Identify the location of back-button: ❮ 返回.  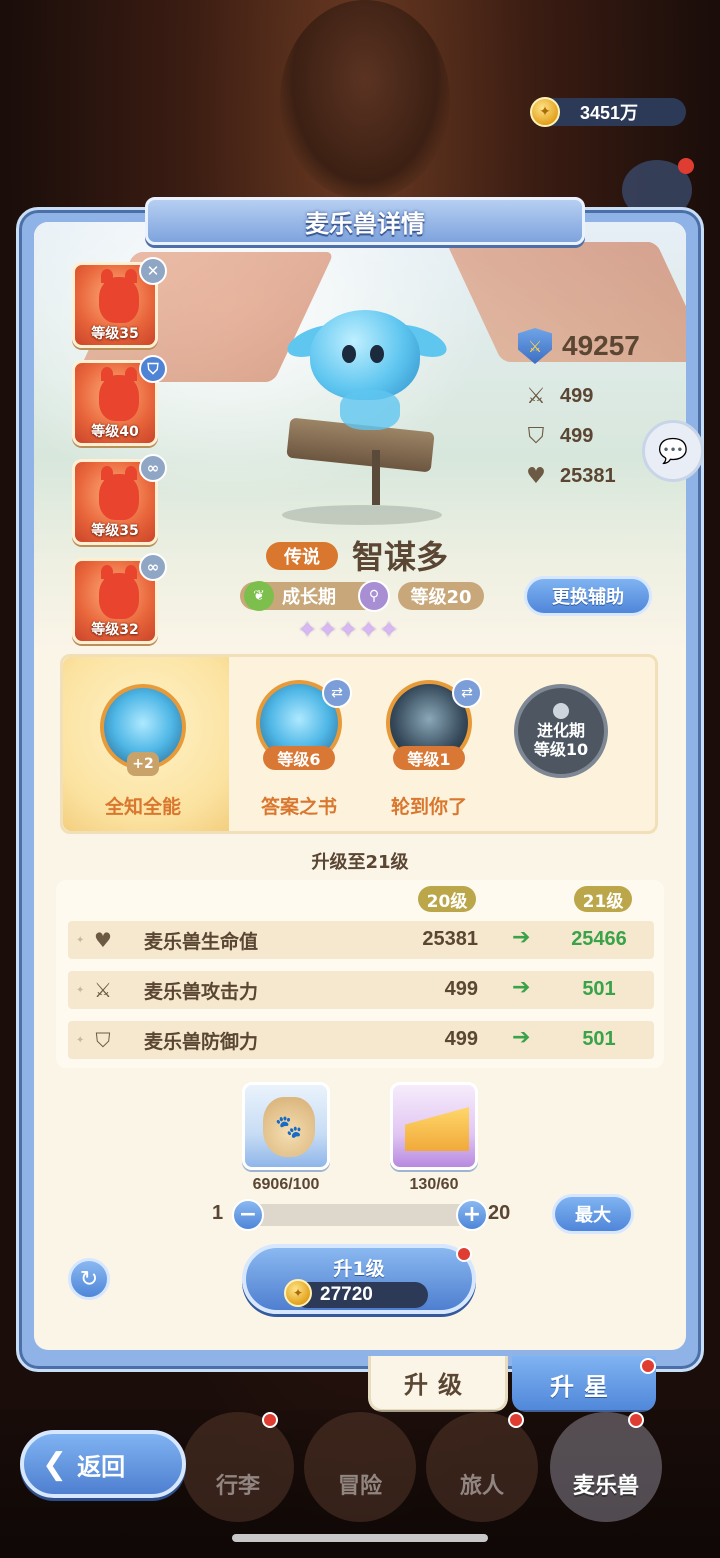
(103, 1464).